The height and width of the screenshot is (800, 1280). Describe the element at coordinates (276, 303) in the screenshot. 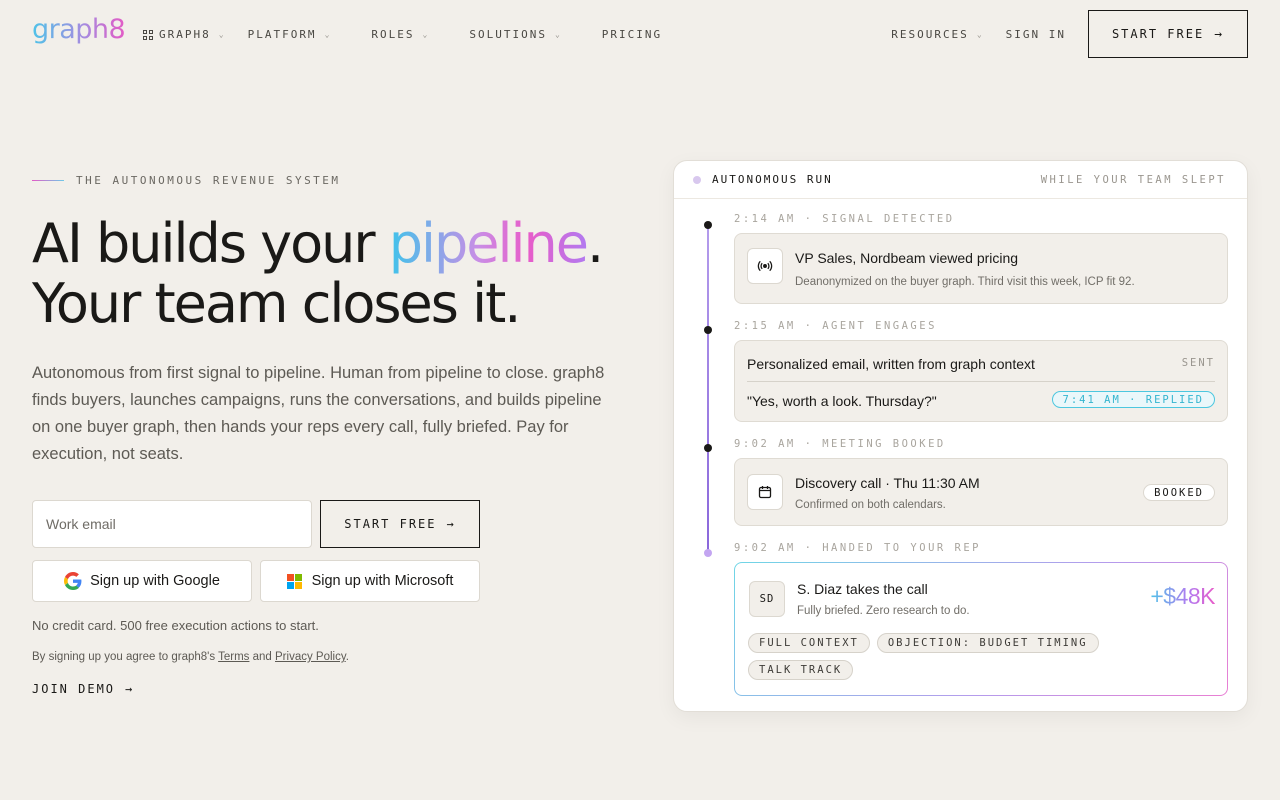

I see `headline-line-2: Your team closes it.` at that location.